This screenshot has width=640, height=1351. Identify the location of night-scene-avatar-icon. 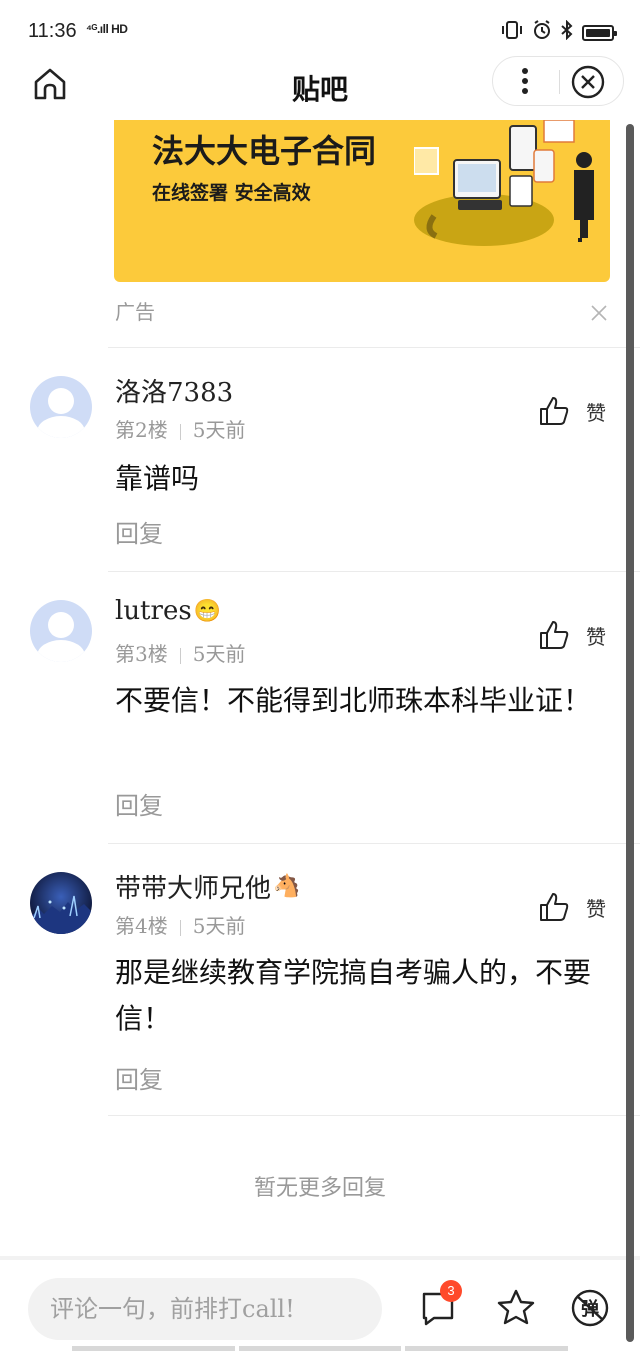
(61, 903).